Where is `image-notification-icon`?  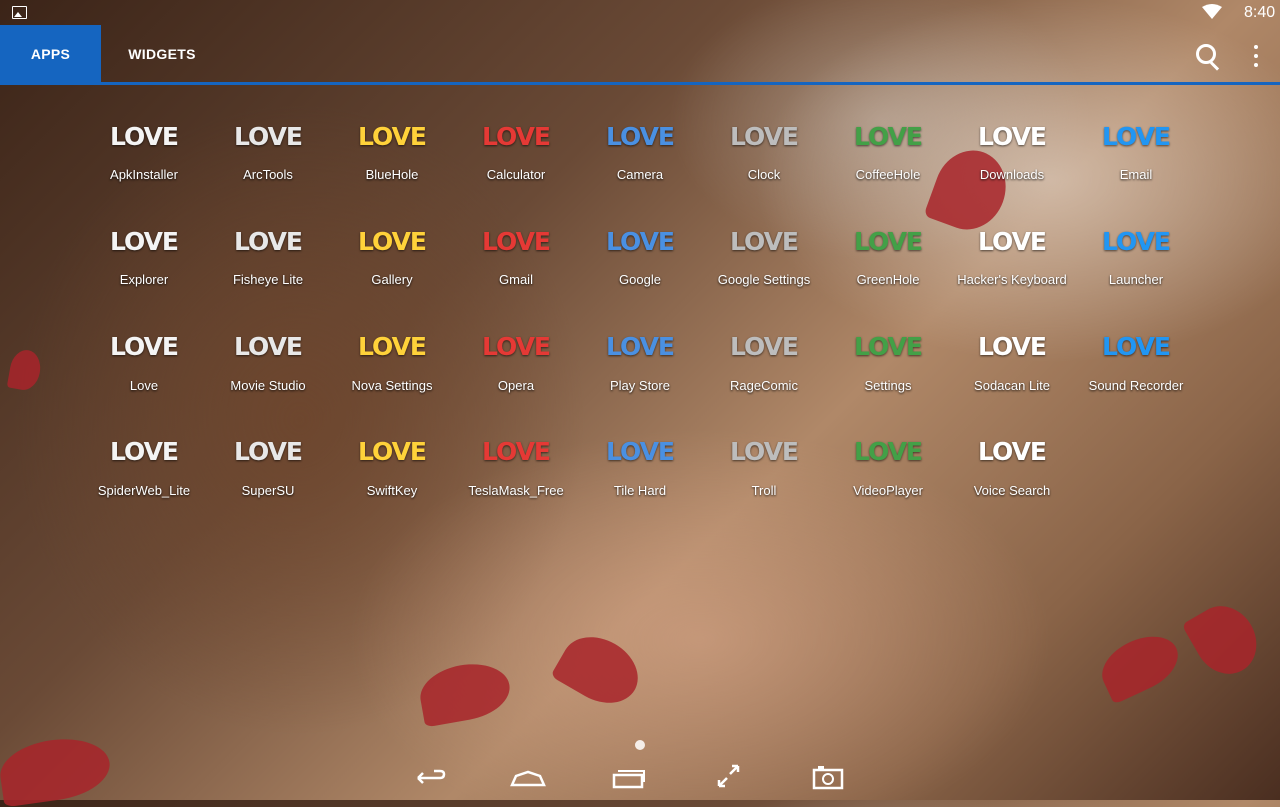
image-notification-icon is located at coordinates (19, 12).